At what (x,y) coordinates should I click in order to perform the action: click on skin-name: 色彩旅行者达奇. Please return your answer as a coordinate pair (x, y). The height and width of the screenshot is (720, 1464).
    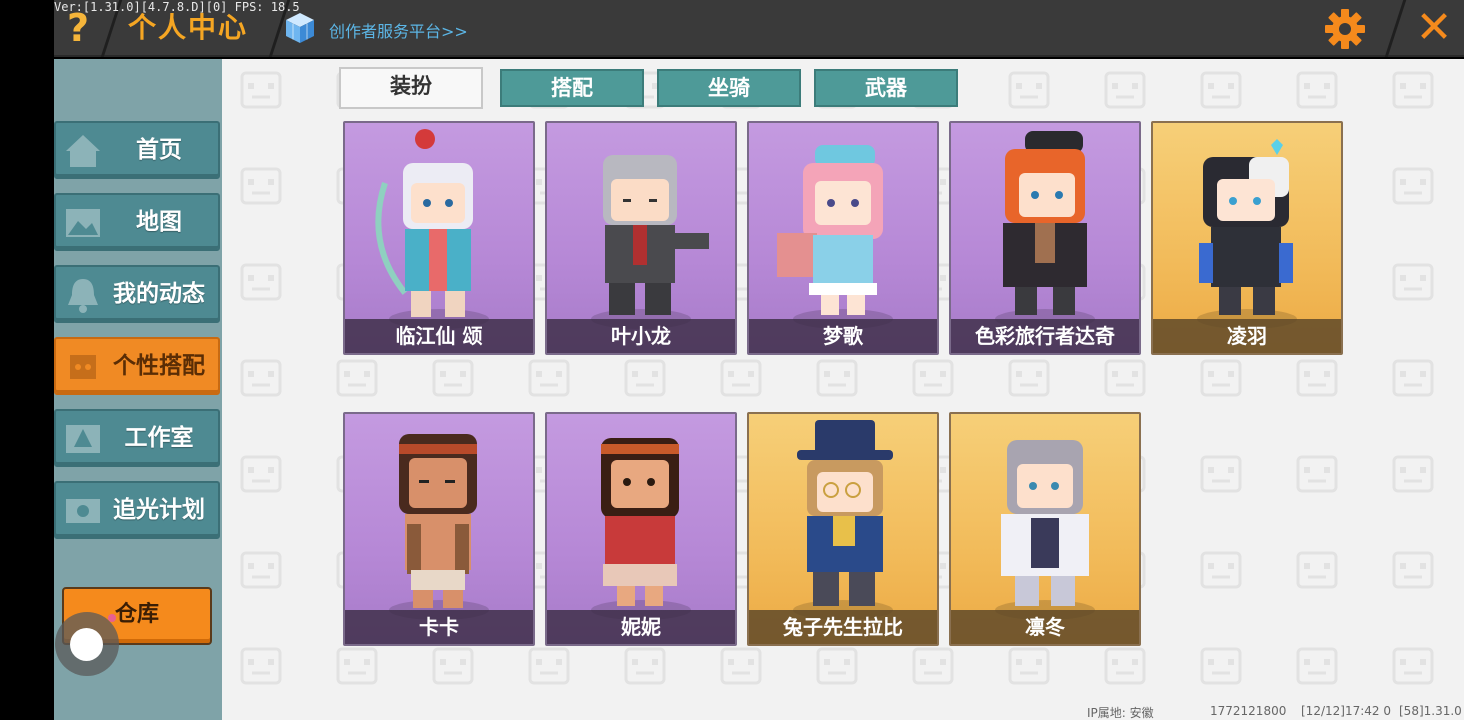
    Looking at the image, I should click on (1045, 336).